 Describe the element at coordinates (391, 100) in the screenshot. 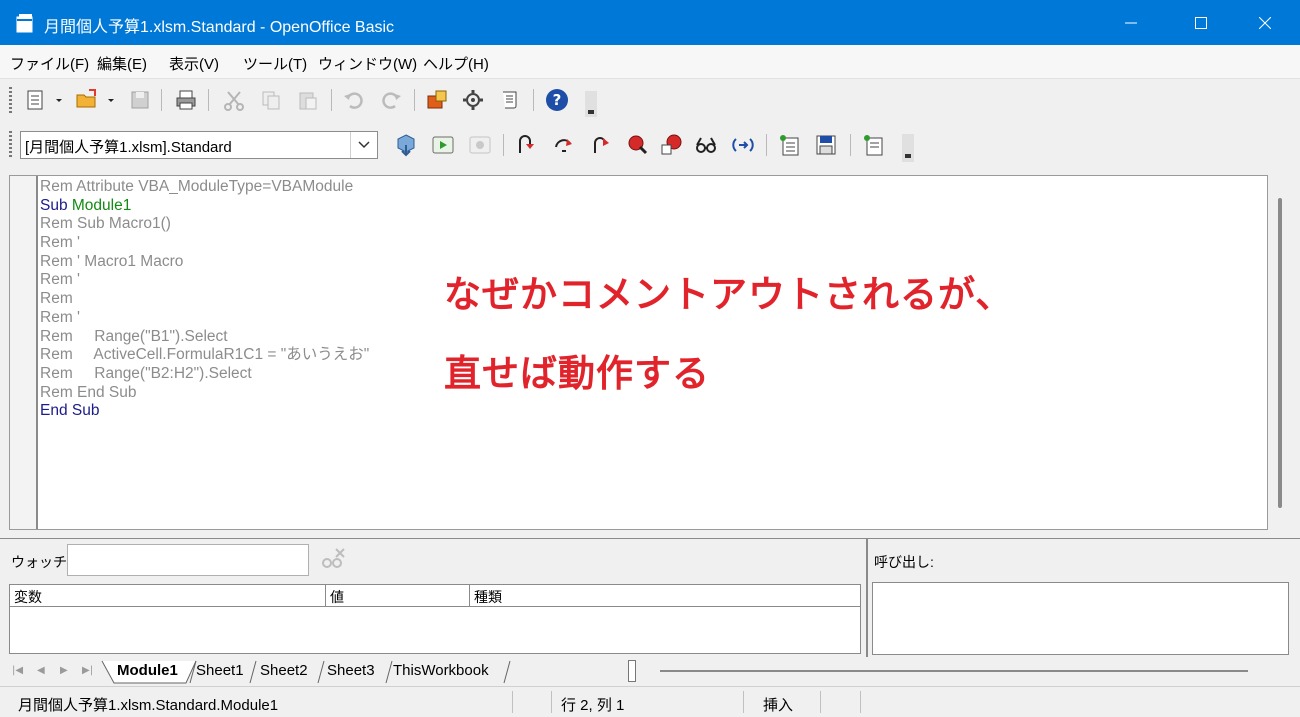

I see `redo-icon` at that location.